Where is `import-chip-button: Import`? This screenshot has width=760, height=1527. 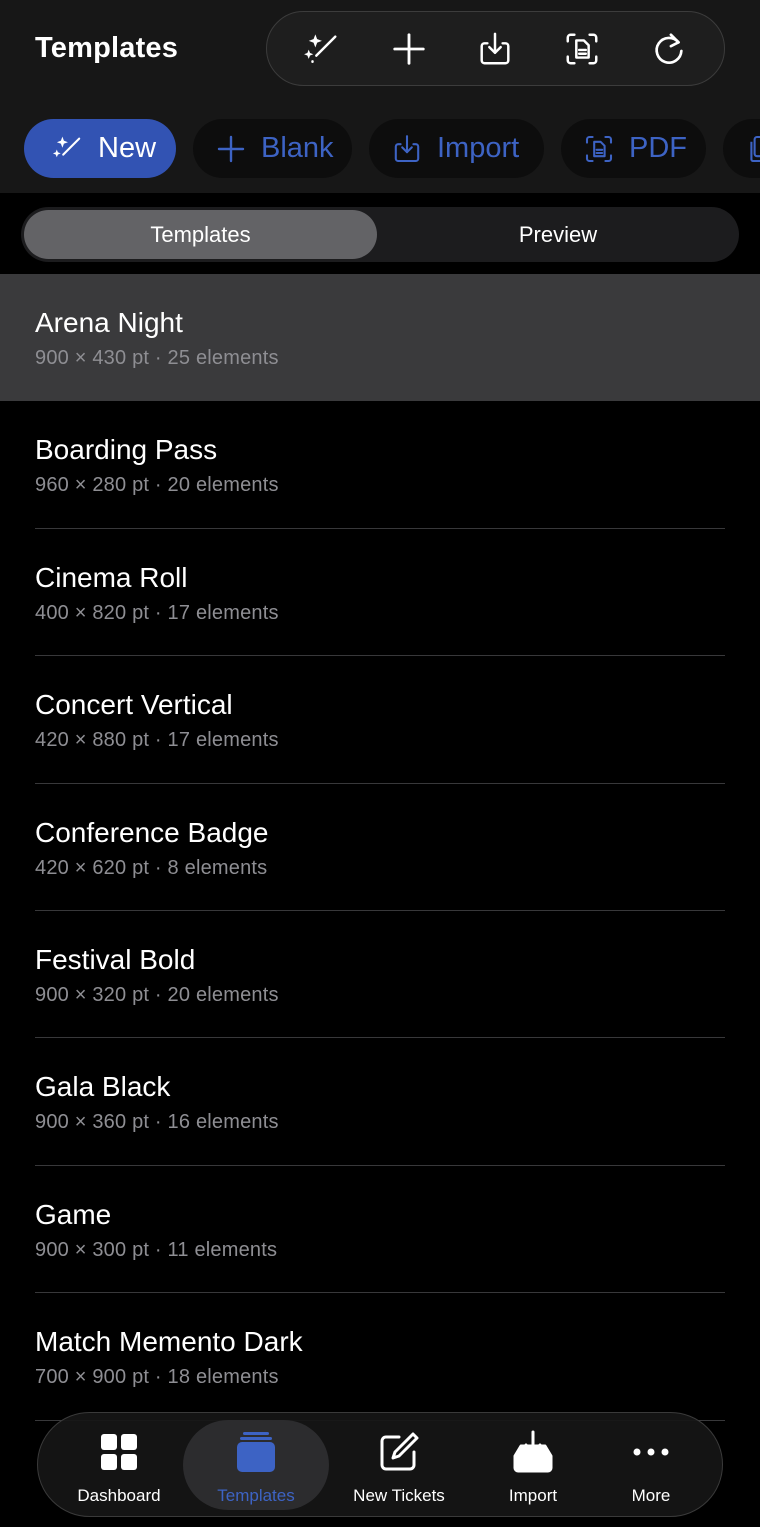
import-chip-button: Import is located at coordinates (456, 148).